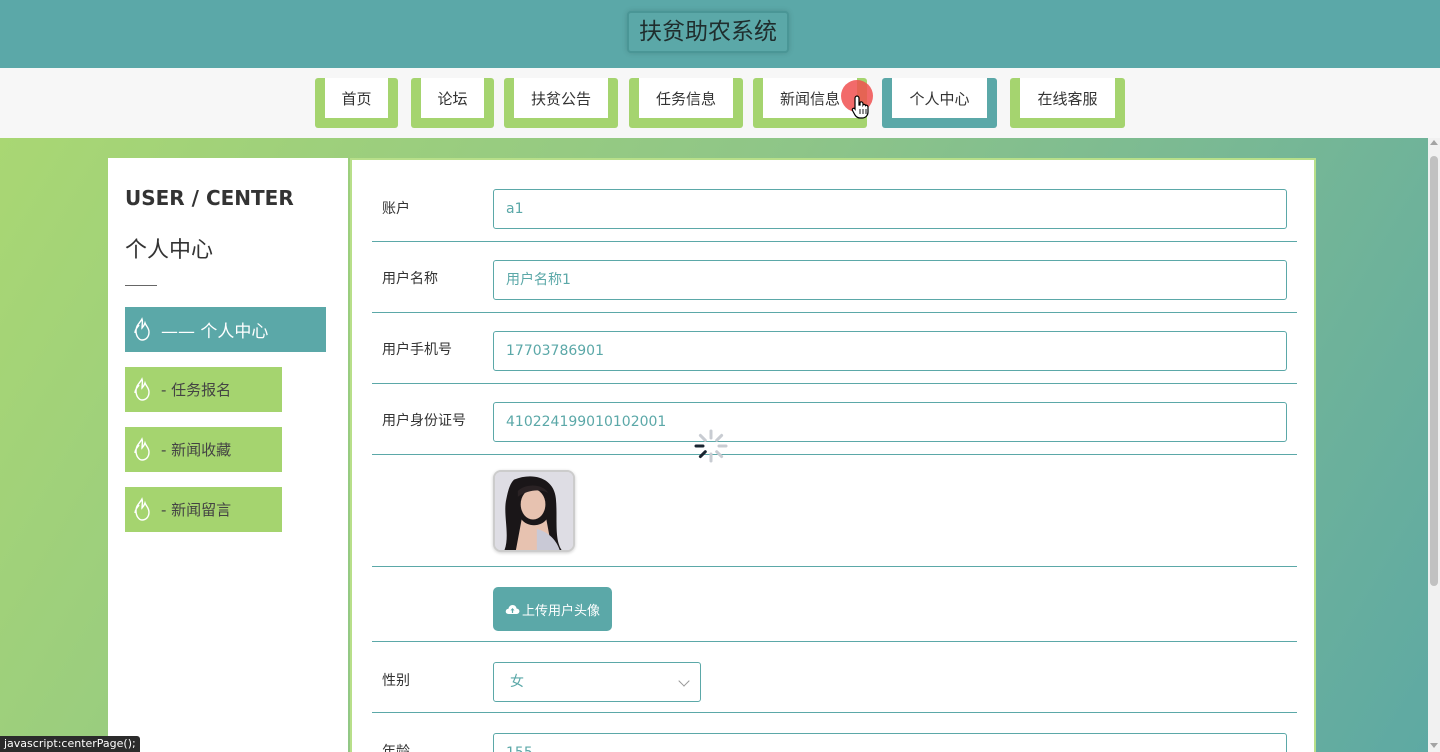 Image resolution: width=1440 pixels, height=752 pixels. What do you see at coordinates (410, 279) in the screenshot?
I see `username-label: 用户名称` at bounding box center [410, 279].